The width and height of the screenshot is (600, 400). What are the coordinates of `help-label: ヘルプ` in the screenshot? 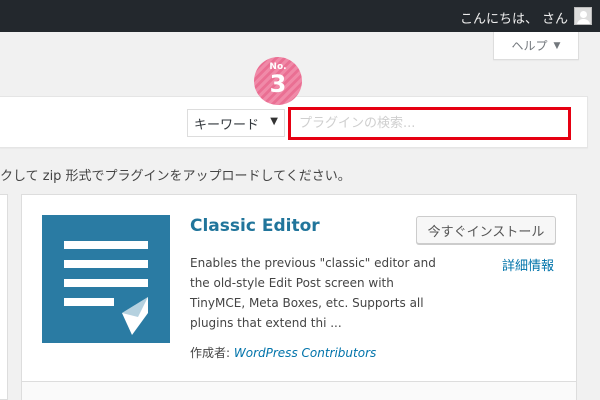 It's located at (529, 46).